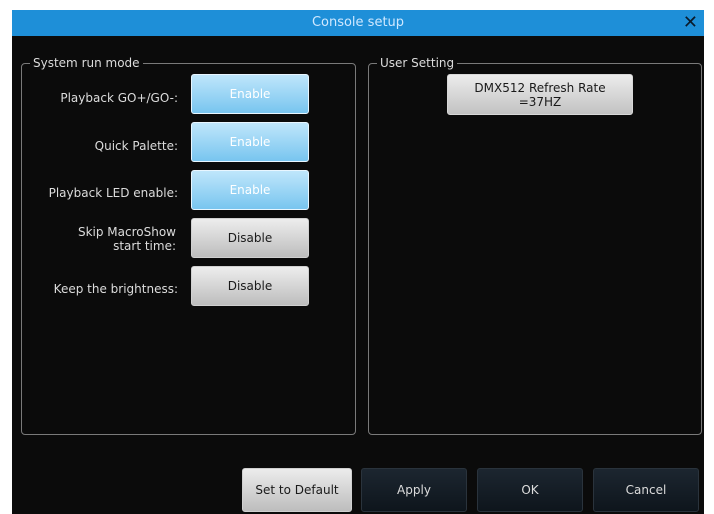 The width and height of the screenshot is (714, 514). What do you see at coordinates (126, 239) in the screenshot?
I see `skip-macroshow-label: Skip MacroShow start time:` at bounding box center [126, 239].